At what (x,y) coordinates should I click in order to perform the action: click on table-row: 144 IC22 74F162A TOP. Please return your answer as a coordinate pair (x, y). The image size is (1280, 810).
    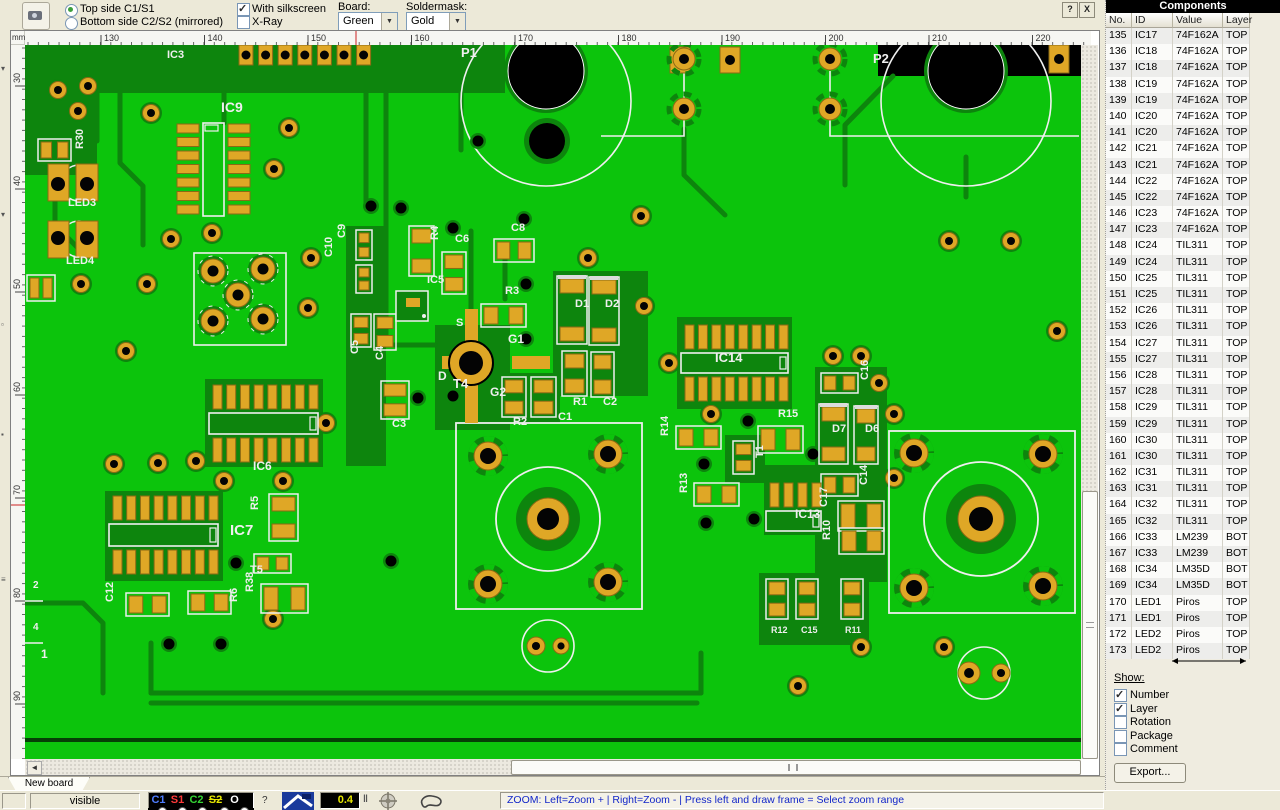
    Looking at the image, I should click on (1193, 181).